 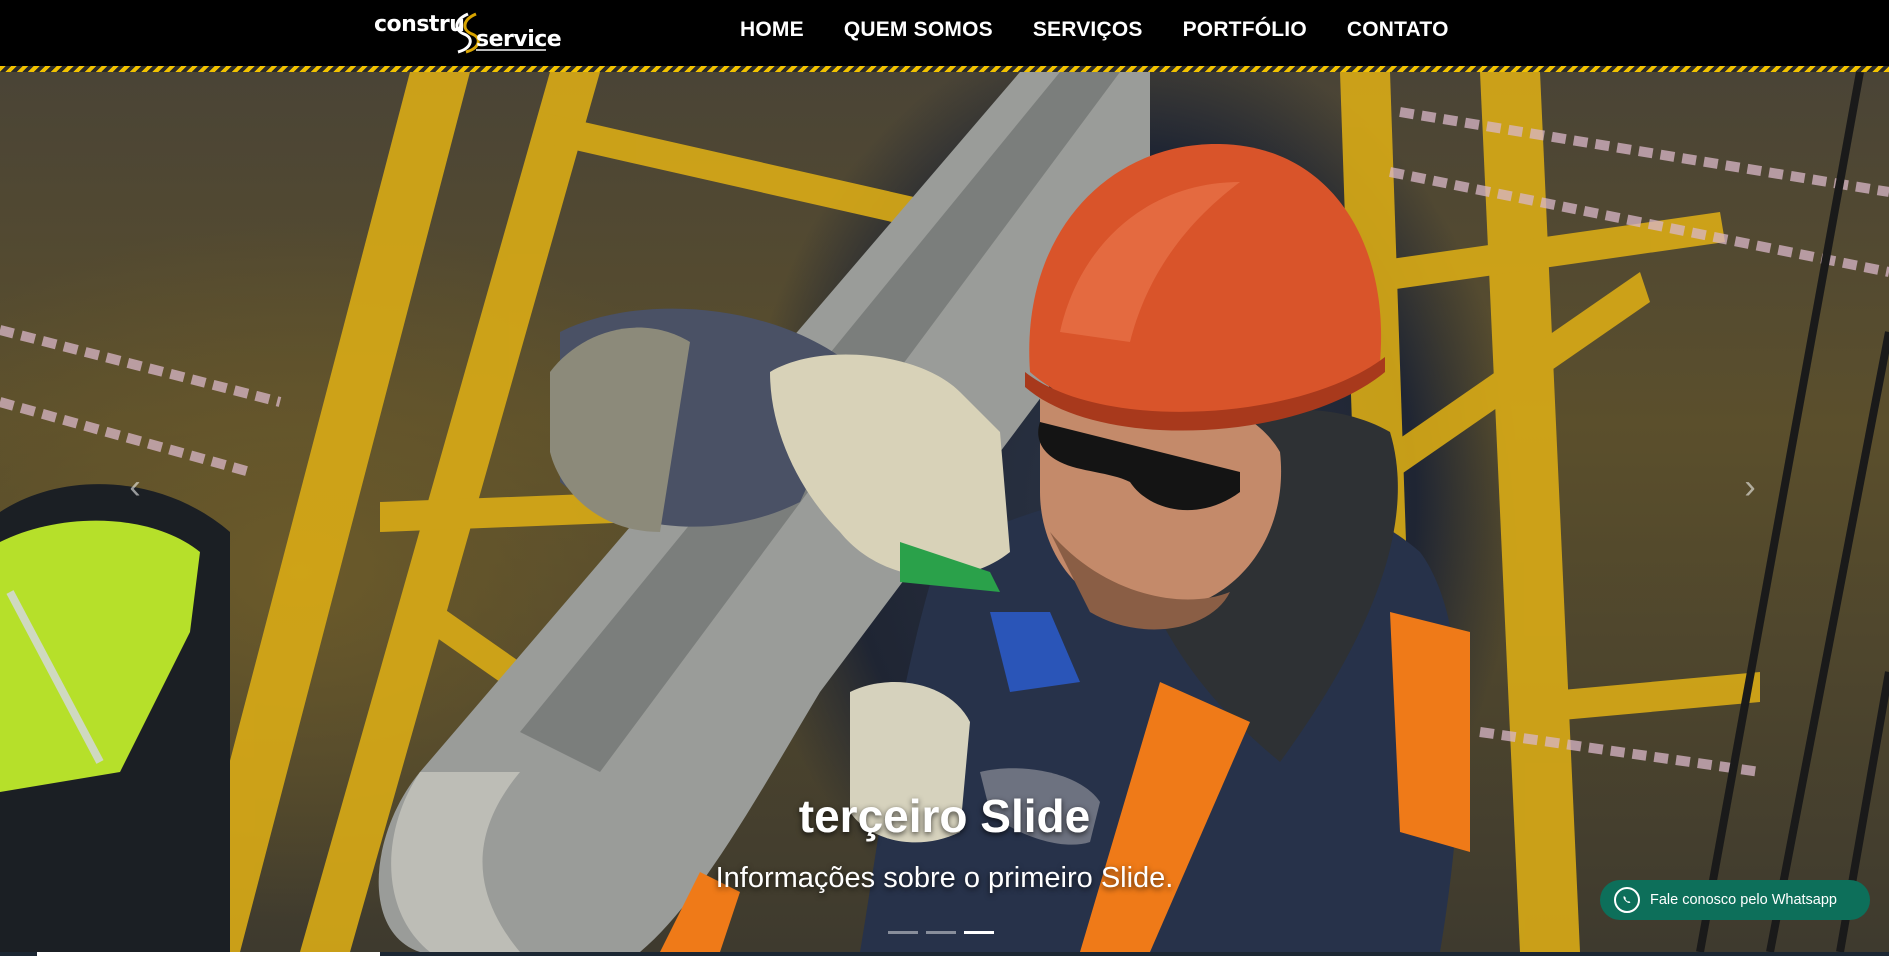 I want to click on chevron-left-icon: ‹, so click(x=135, y=487).